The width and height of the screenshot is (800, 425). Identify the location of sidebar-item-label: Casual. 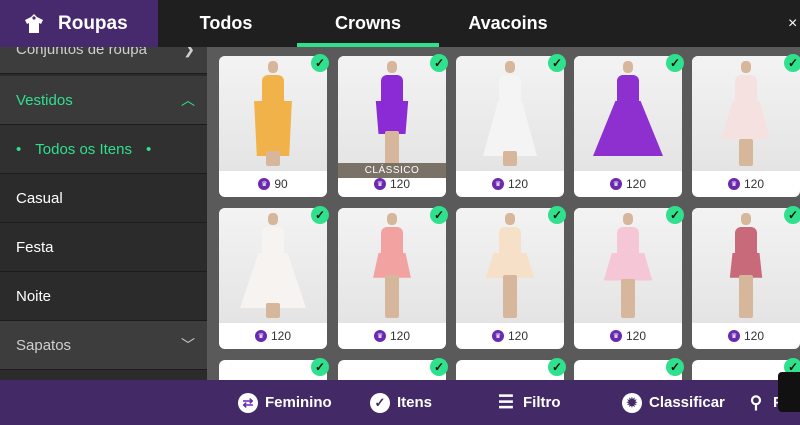
(39, 198).